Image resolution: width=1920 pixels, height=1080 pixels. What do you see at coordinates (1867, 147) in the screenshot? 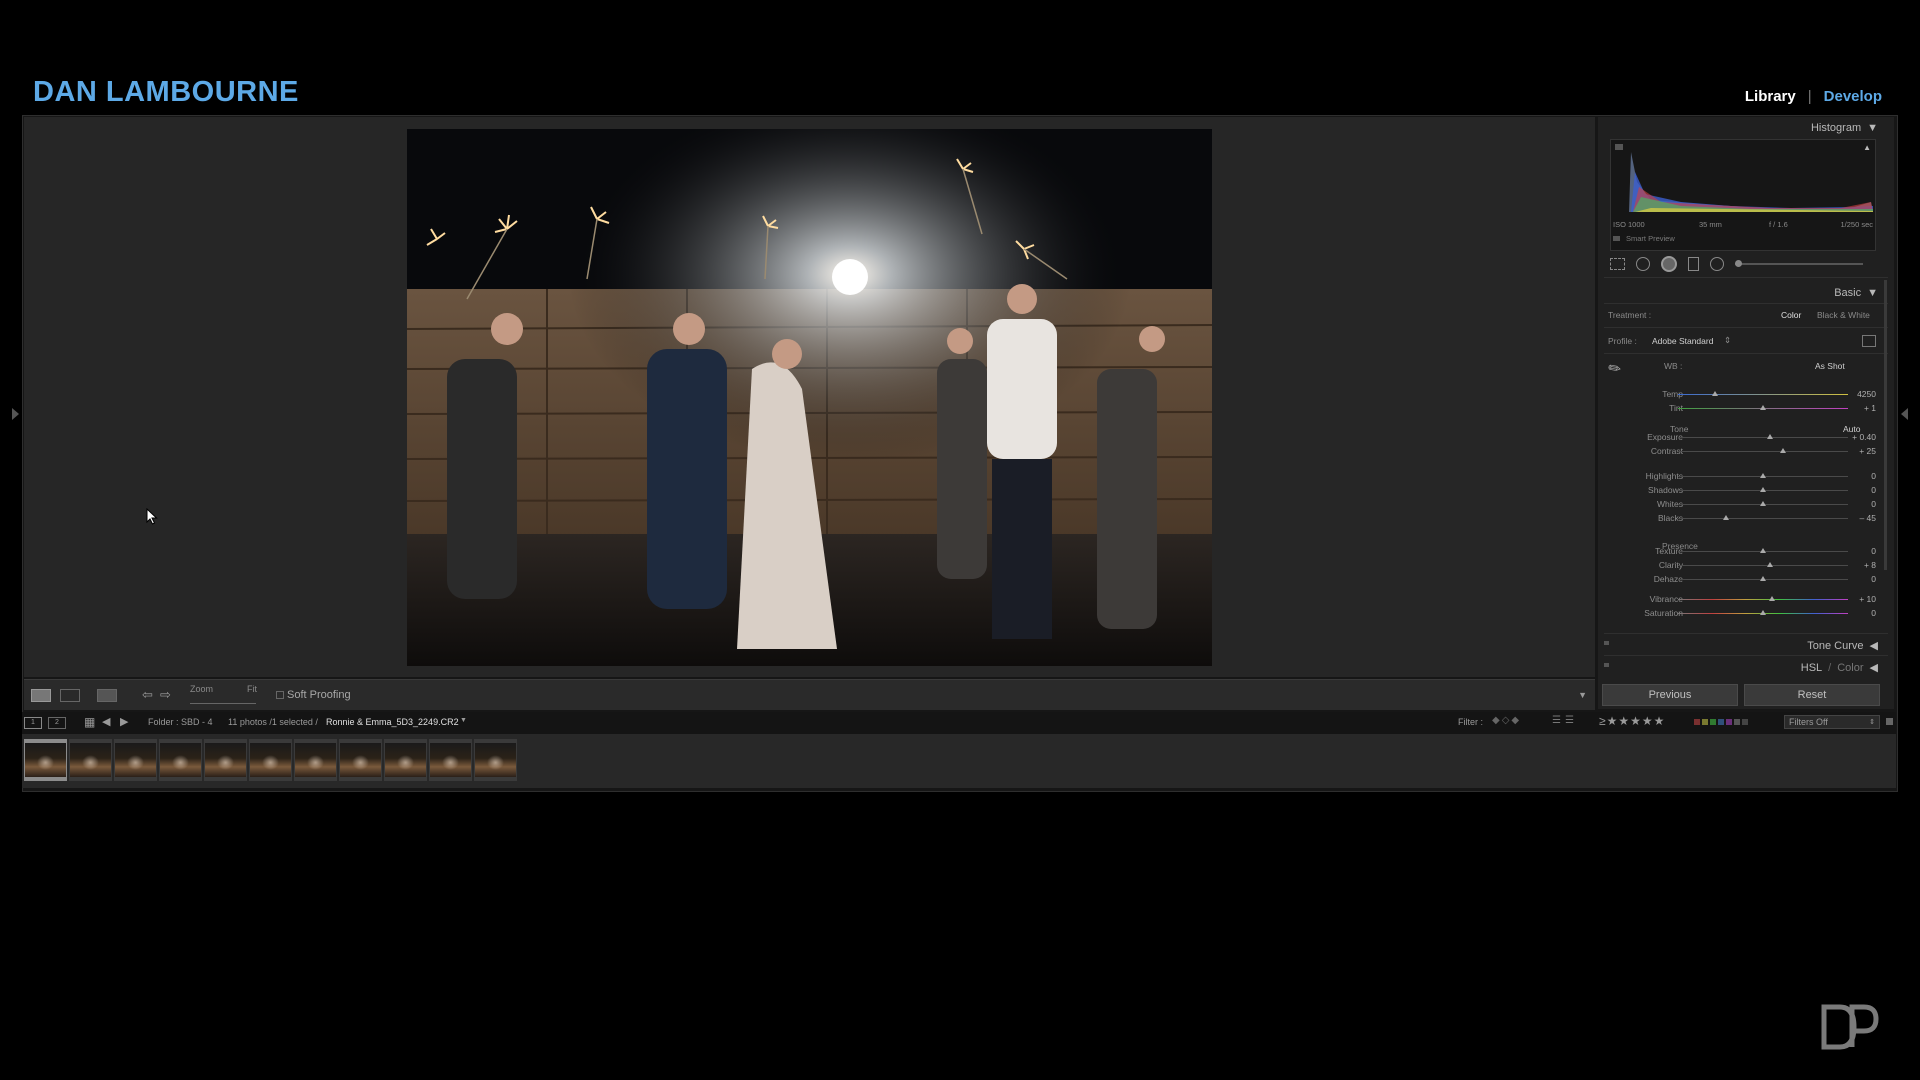
I see `highlight-clipping-icon: ▲` at bounding box center [1867, 147].